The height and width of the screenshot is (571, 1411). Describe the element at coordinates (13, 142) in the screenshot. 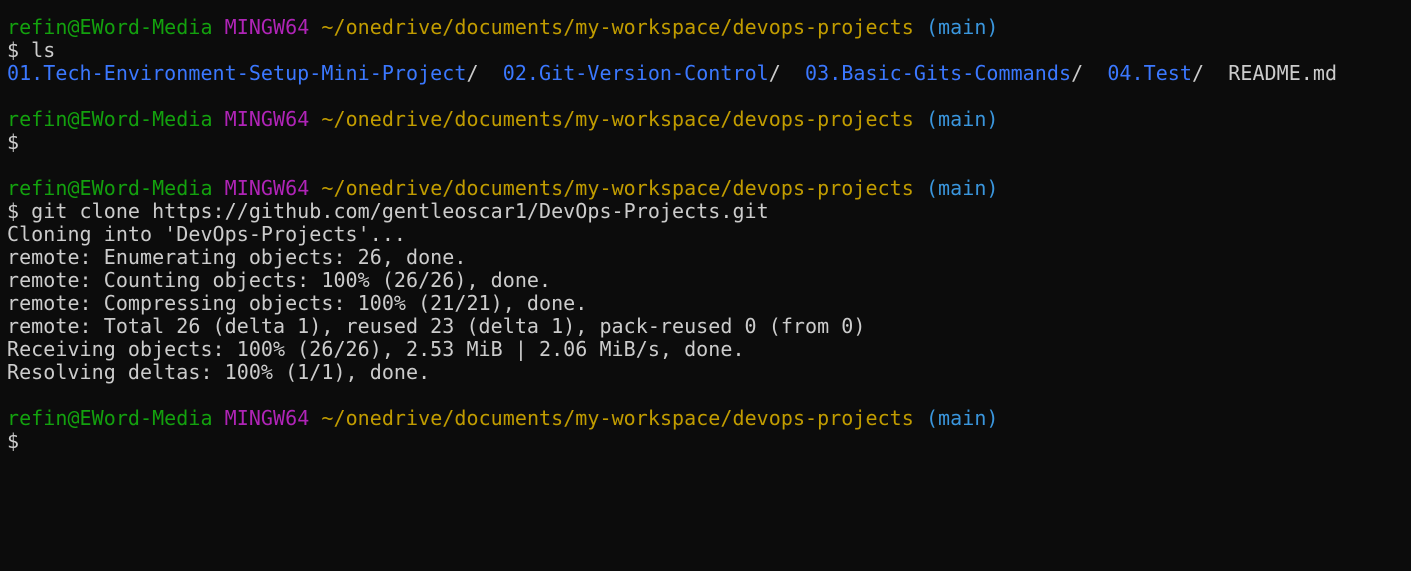

I see `command-line: $` at that location.